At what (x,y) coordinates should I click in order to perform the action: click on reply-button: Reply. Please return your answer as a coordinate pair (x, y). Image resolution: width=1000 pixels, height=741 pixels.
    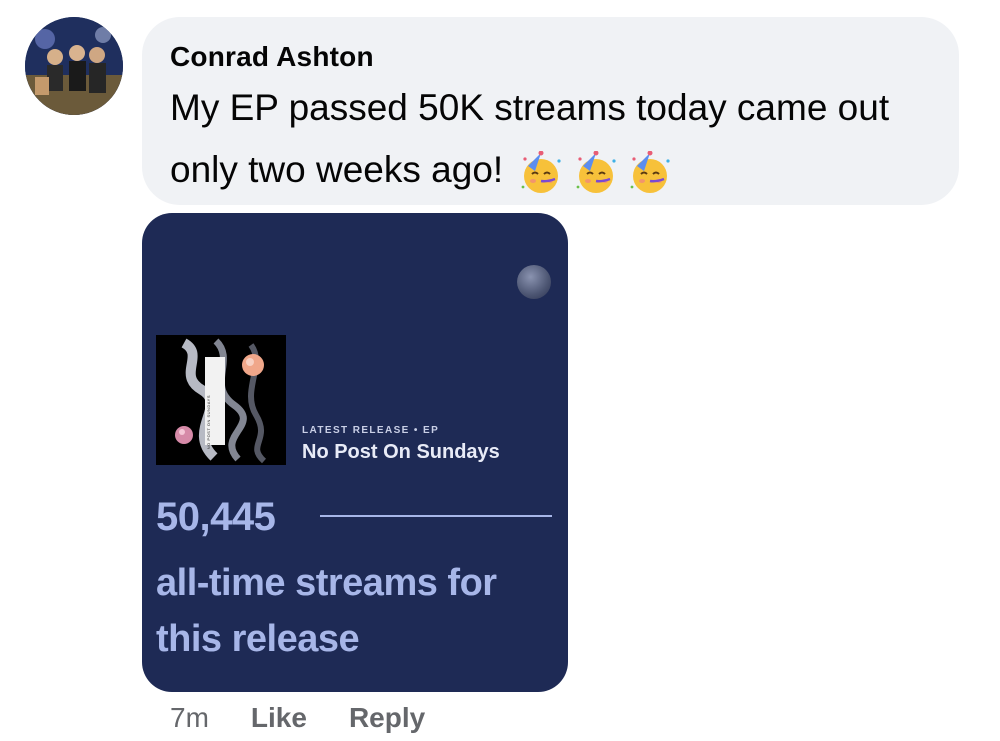
    Looking at the image, I should click on (387, 718).